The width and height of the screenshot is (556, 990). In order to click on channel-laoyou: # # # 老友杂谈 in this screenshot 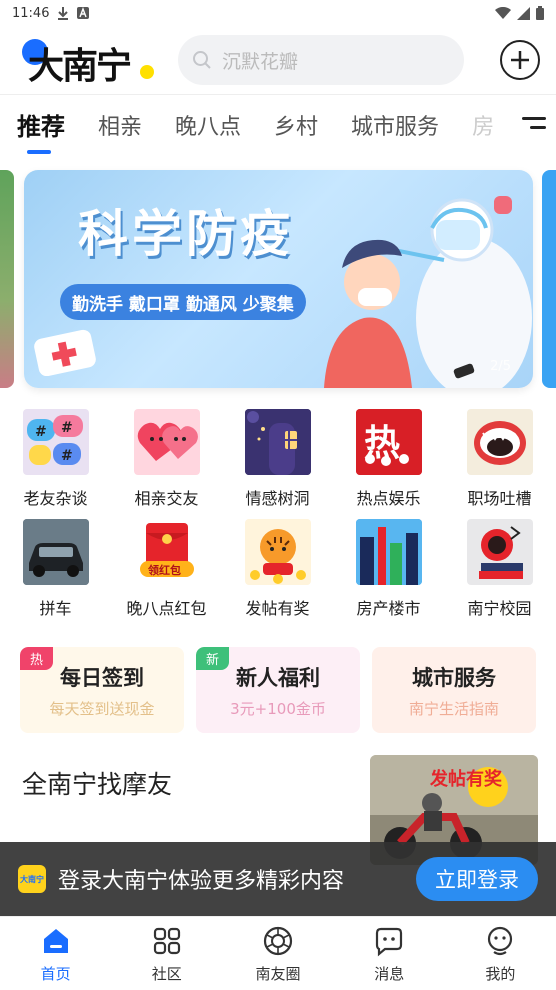, I will do `click(55, 464)`.